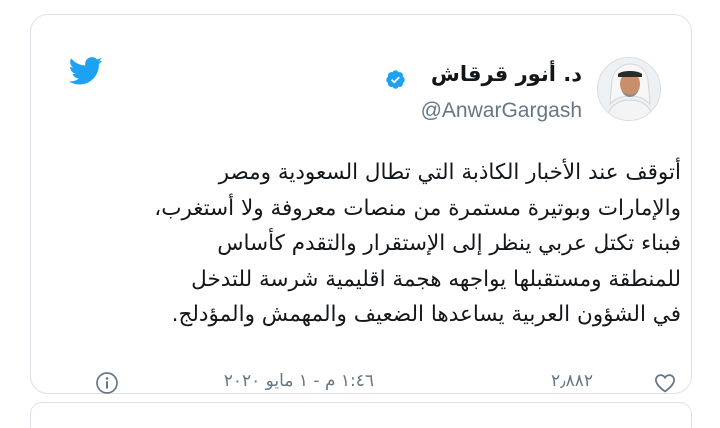  Describe the element at coordinates (299, 381) in the screenshot. I see `tweet-timestamp: ١:٤٦ م - ١ مايو ٢٠٢٠` at that location.